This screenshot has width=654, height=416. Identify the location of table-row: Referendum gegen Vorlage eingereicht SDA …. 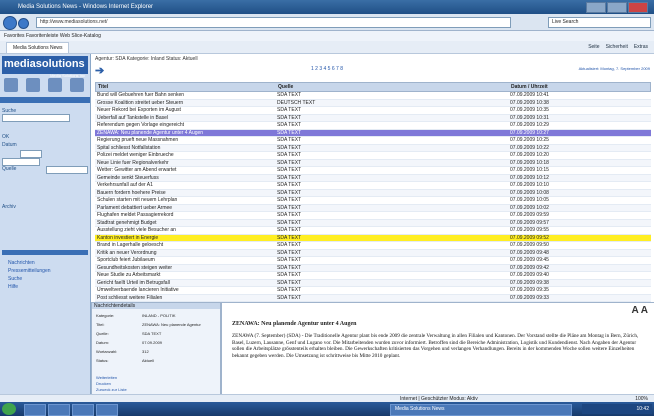
(373, 126).